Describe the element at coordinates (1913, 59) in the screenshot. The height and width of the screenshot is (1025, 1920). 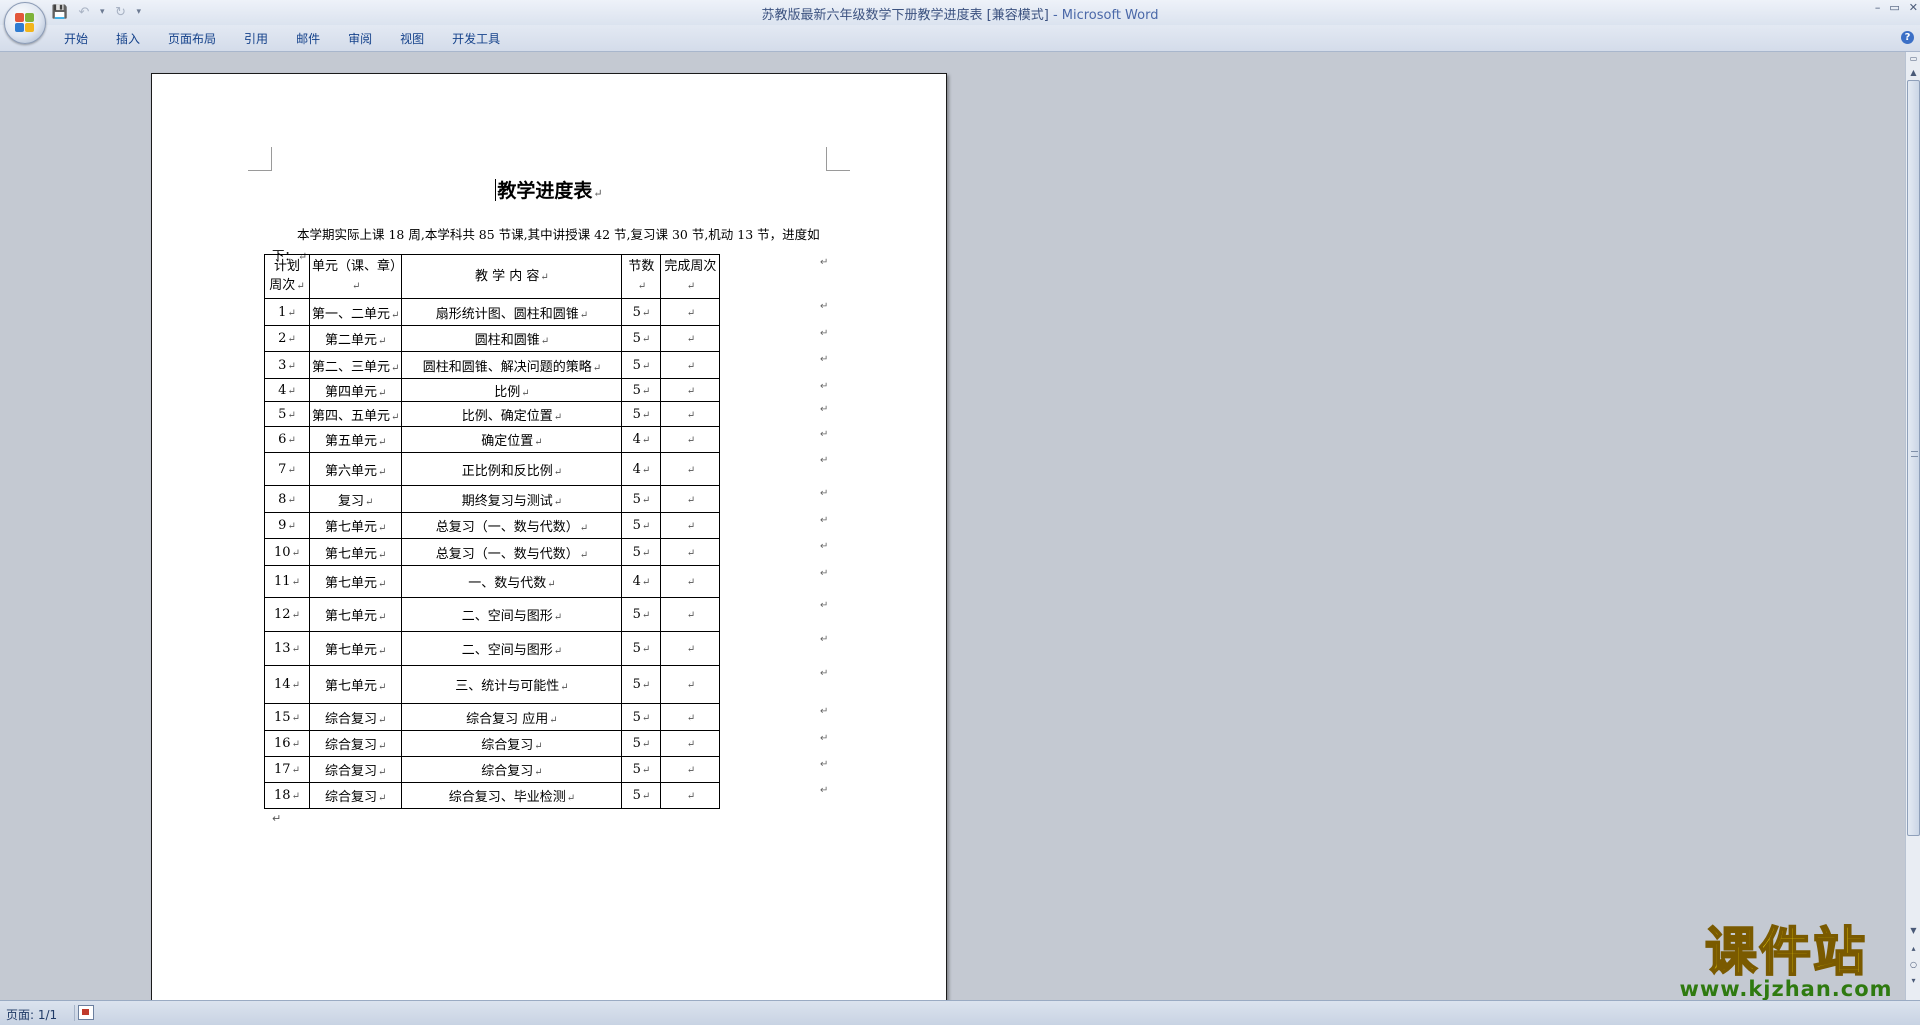
I see `ruler-toggle-icon: ▭` at that location.